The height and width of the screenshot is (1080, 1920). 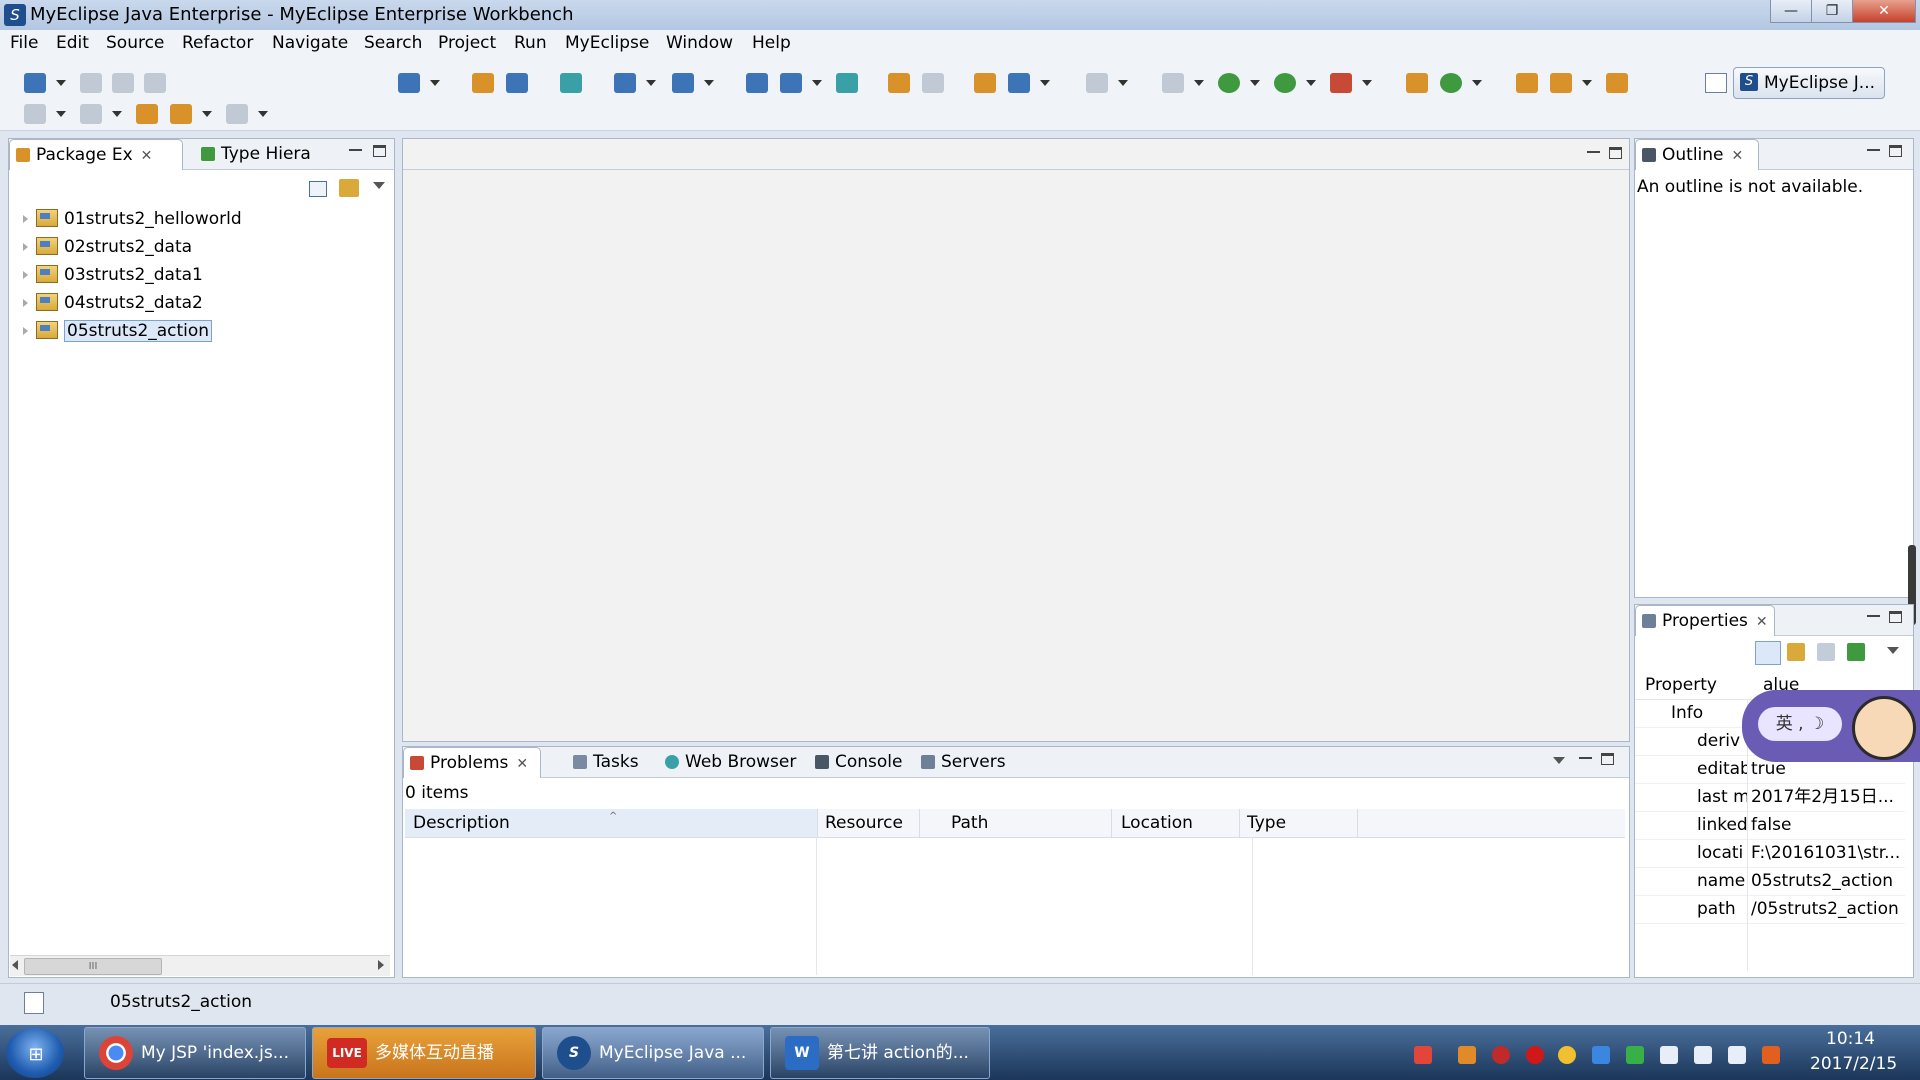 I want to click on clock-date: 2017/2/15, so click(x=1853, y=1064).